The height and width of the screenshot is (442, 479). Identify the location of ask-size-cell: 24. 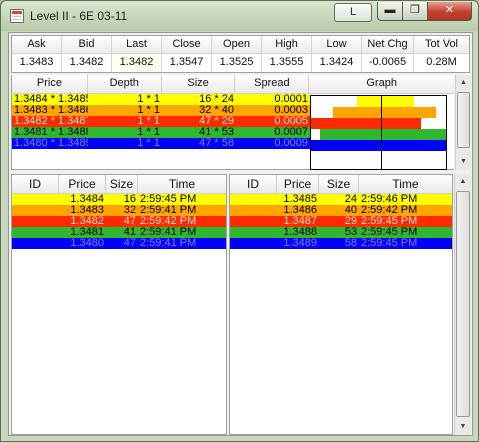
(350, 199).